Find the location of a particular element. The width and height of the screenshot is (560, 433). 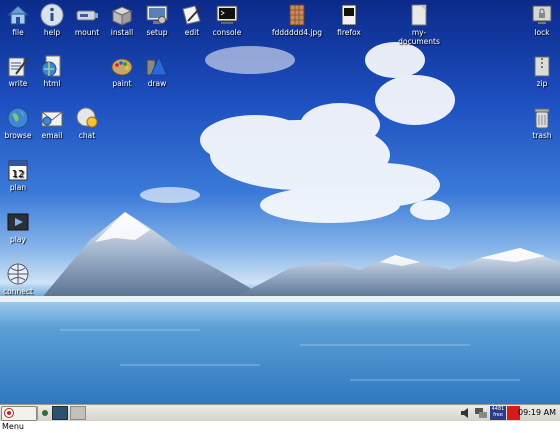

desktop-icon-connect: connect is located at coordinates (21, 279).